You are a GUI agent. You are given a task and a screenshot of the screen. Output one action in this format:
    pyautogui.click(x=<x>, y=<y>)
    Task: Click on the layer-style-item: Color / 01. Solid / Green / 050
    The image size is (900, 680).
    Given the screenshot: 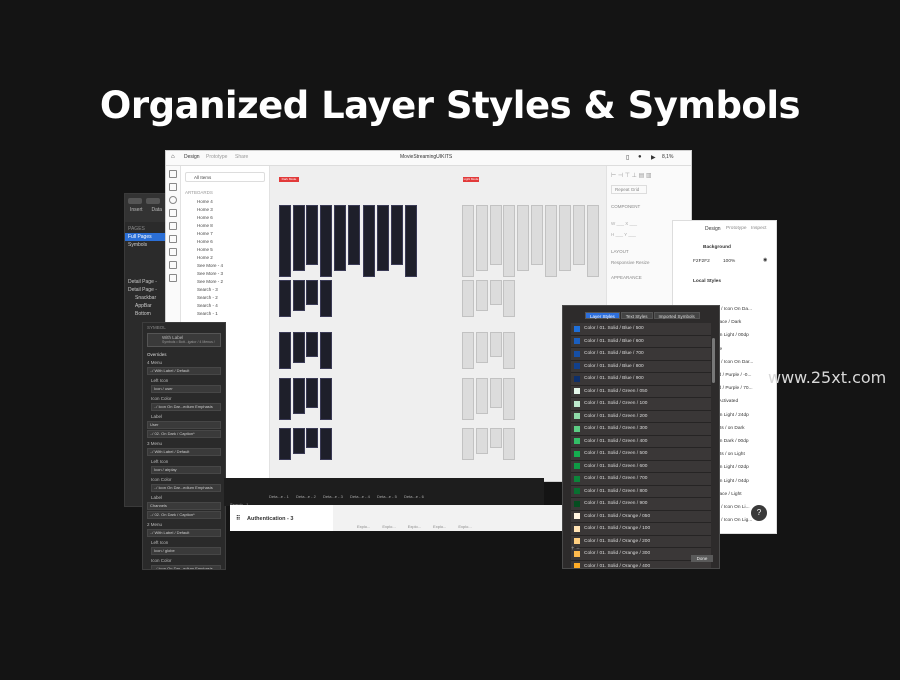 What is the action you would take?
    pyautogui.click(x=641, y=391)
    